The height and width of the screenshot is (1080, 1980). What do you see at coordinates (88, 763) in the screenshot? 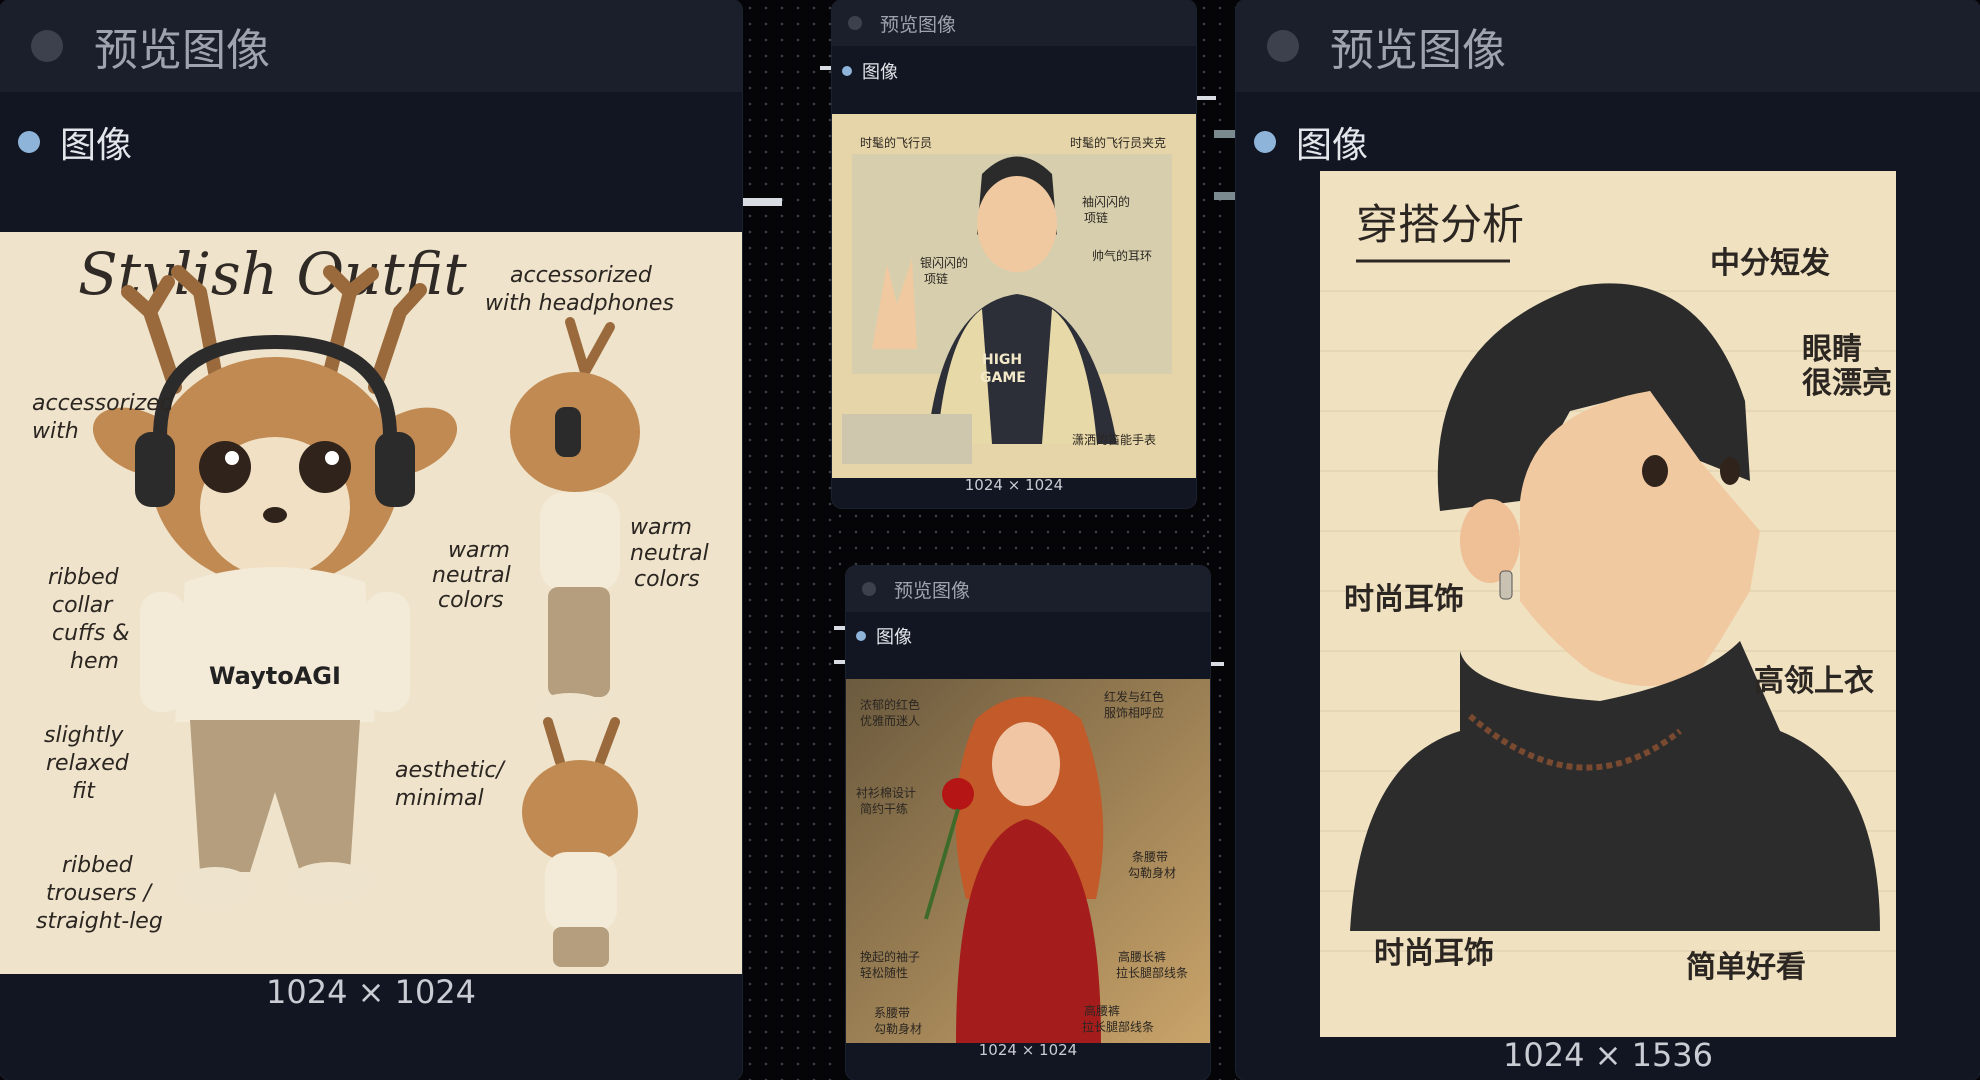
I see `svg-text: relaxed` at bounding box center [88, 763].